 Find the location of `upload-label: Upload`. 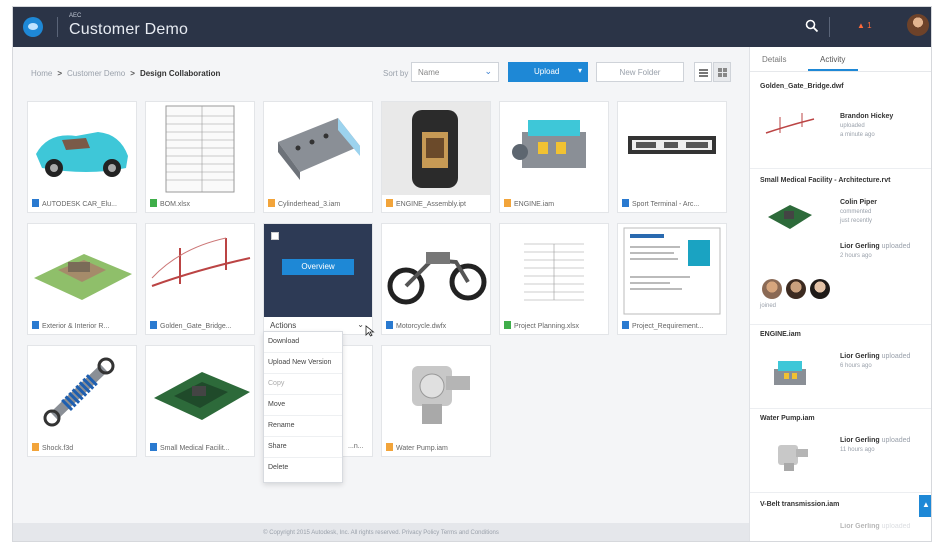

upload-label: Upload is located at coordinates (547, 71).